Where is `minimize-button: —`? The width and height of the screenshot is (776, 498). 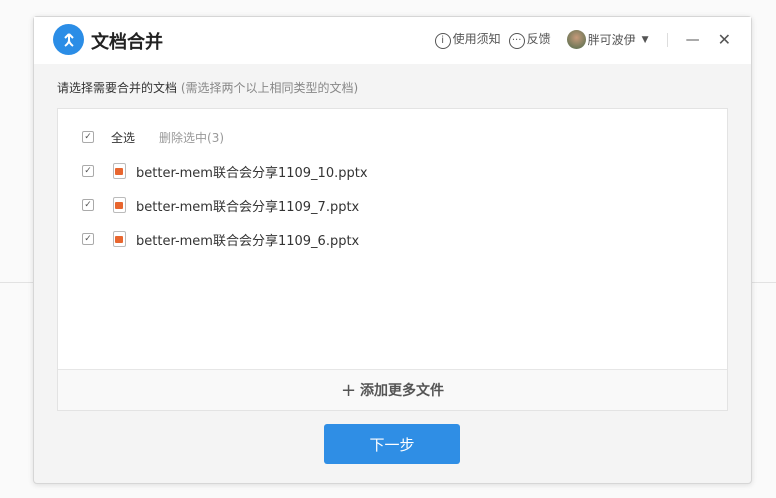
minimize-button: — is located at coordinates (693, 40).